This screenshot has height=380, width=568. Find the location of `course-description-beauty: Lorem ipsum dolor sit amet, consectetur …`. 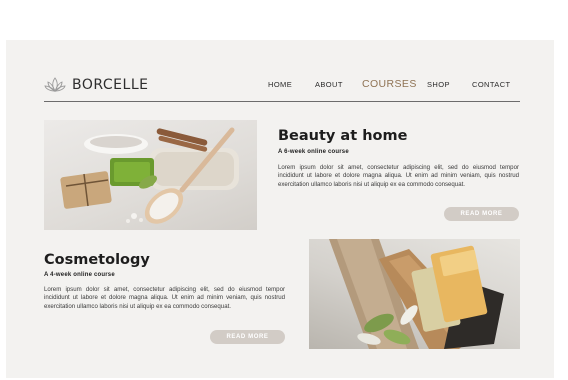

course-description-beauty: Lorem ipsum dolor sit amet, consectetur … is located at coordinates (398, 176).